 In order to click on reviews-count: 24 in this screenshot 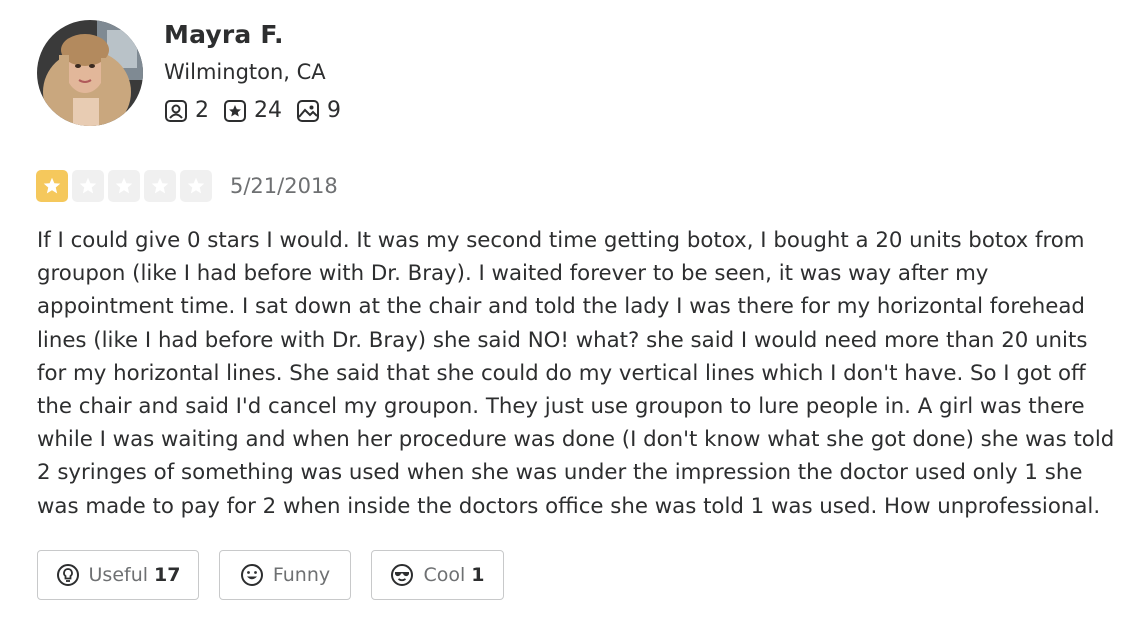, I will do `click(268, 110)`.